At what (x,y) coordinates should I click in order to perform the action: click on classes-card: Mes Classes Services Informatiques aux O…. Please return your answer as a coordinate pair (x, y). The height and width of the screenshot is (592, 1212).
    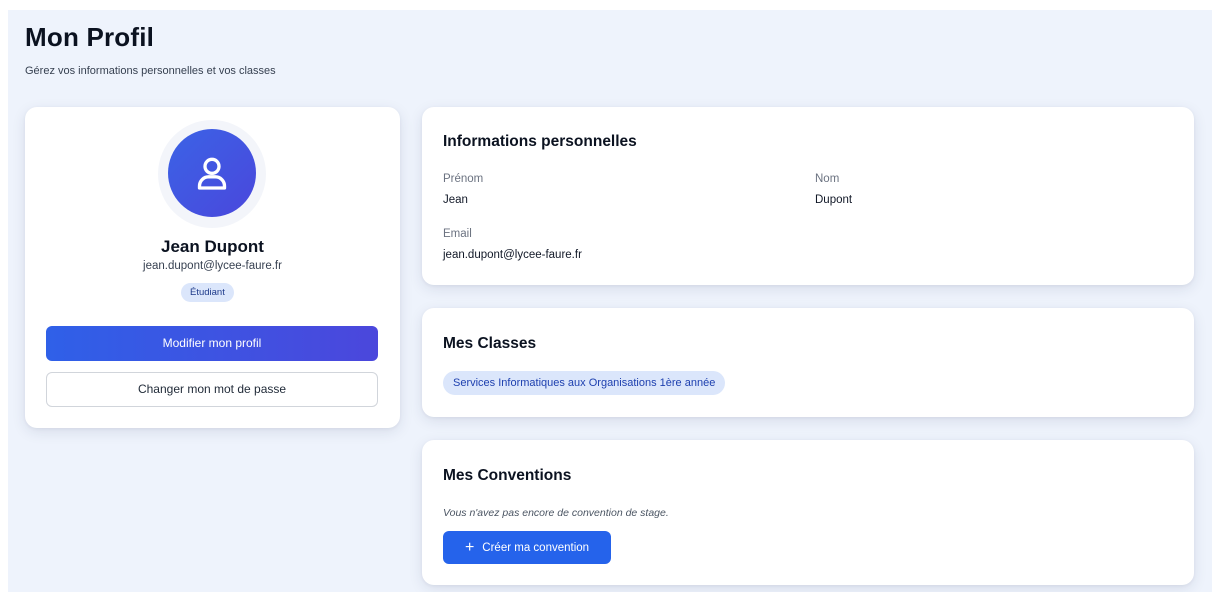
    Looking at the image, I should click on (808, 362).